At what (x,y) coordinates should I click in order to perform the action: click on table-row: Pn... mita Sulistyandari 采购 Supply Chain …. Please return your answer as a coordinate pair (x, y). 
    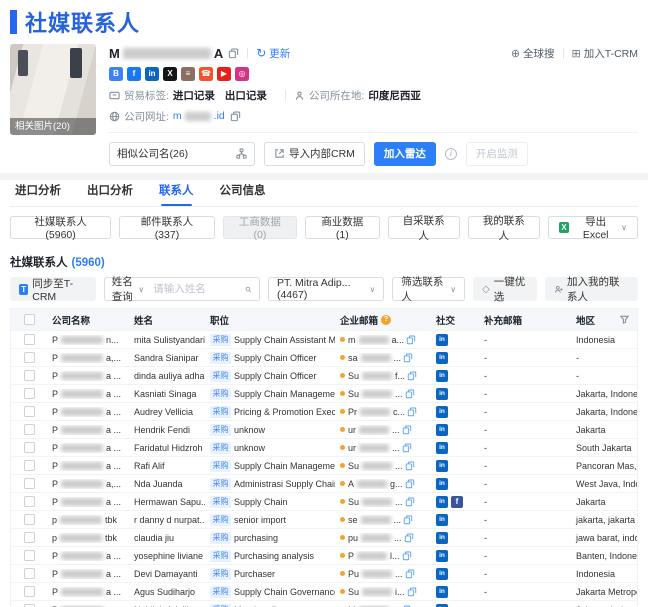
    Looking at the image, I should click on (324, 339).